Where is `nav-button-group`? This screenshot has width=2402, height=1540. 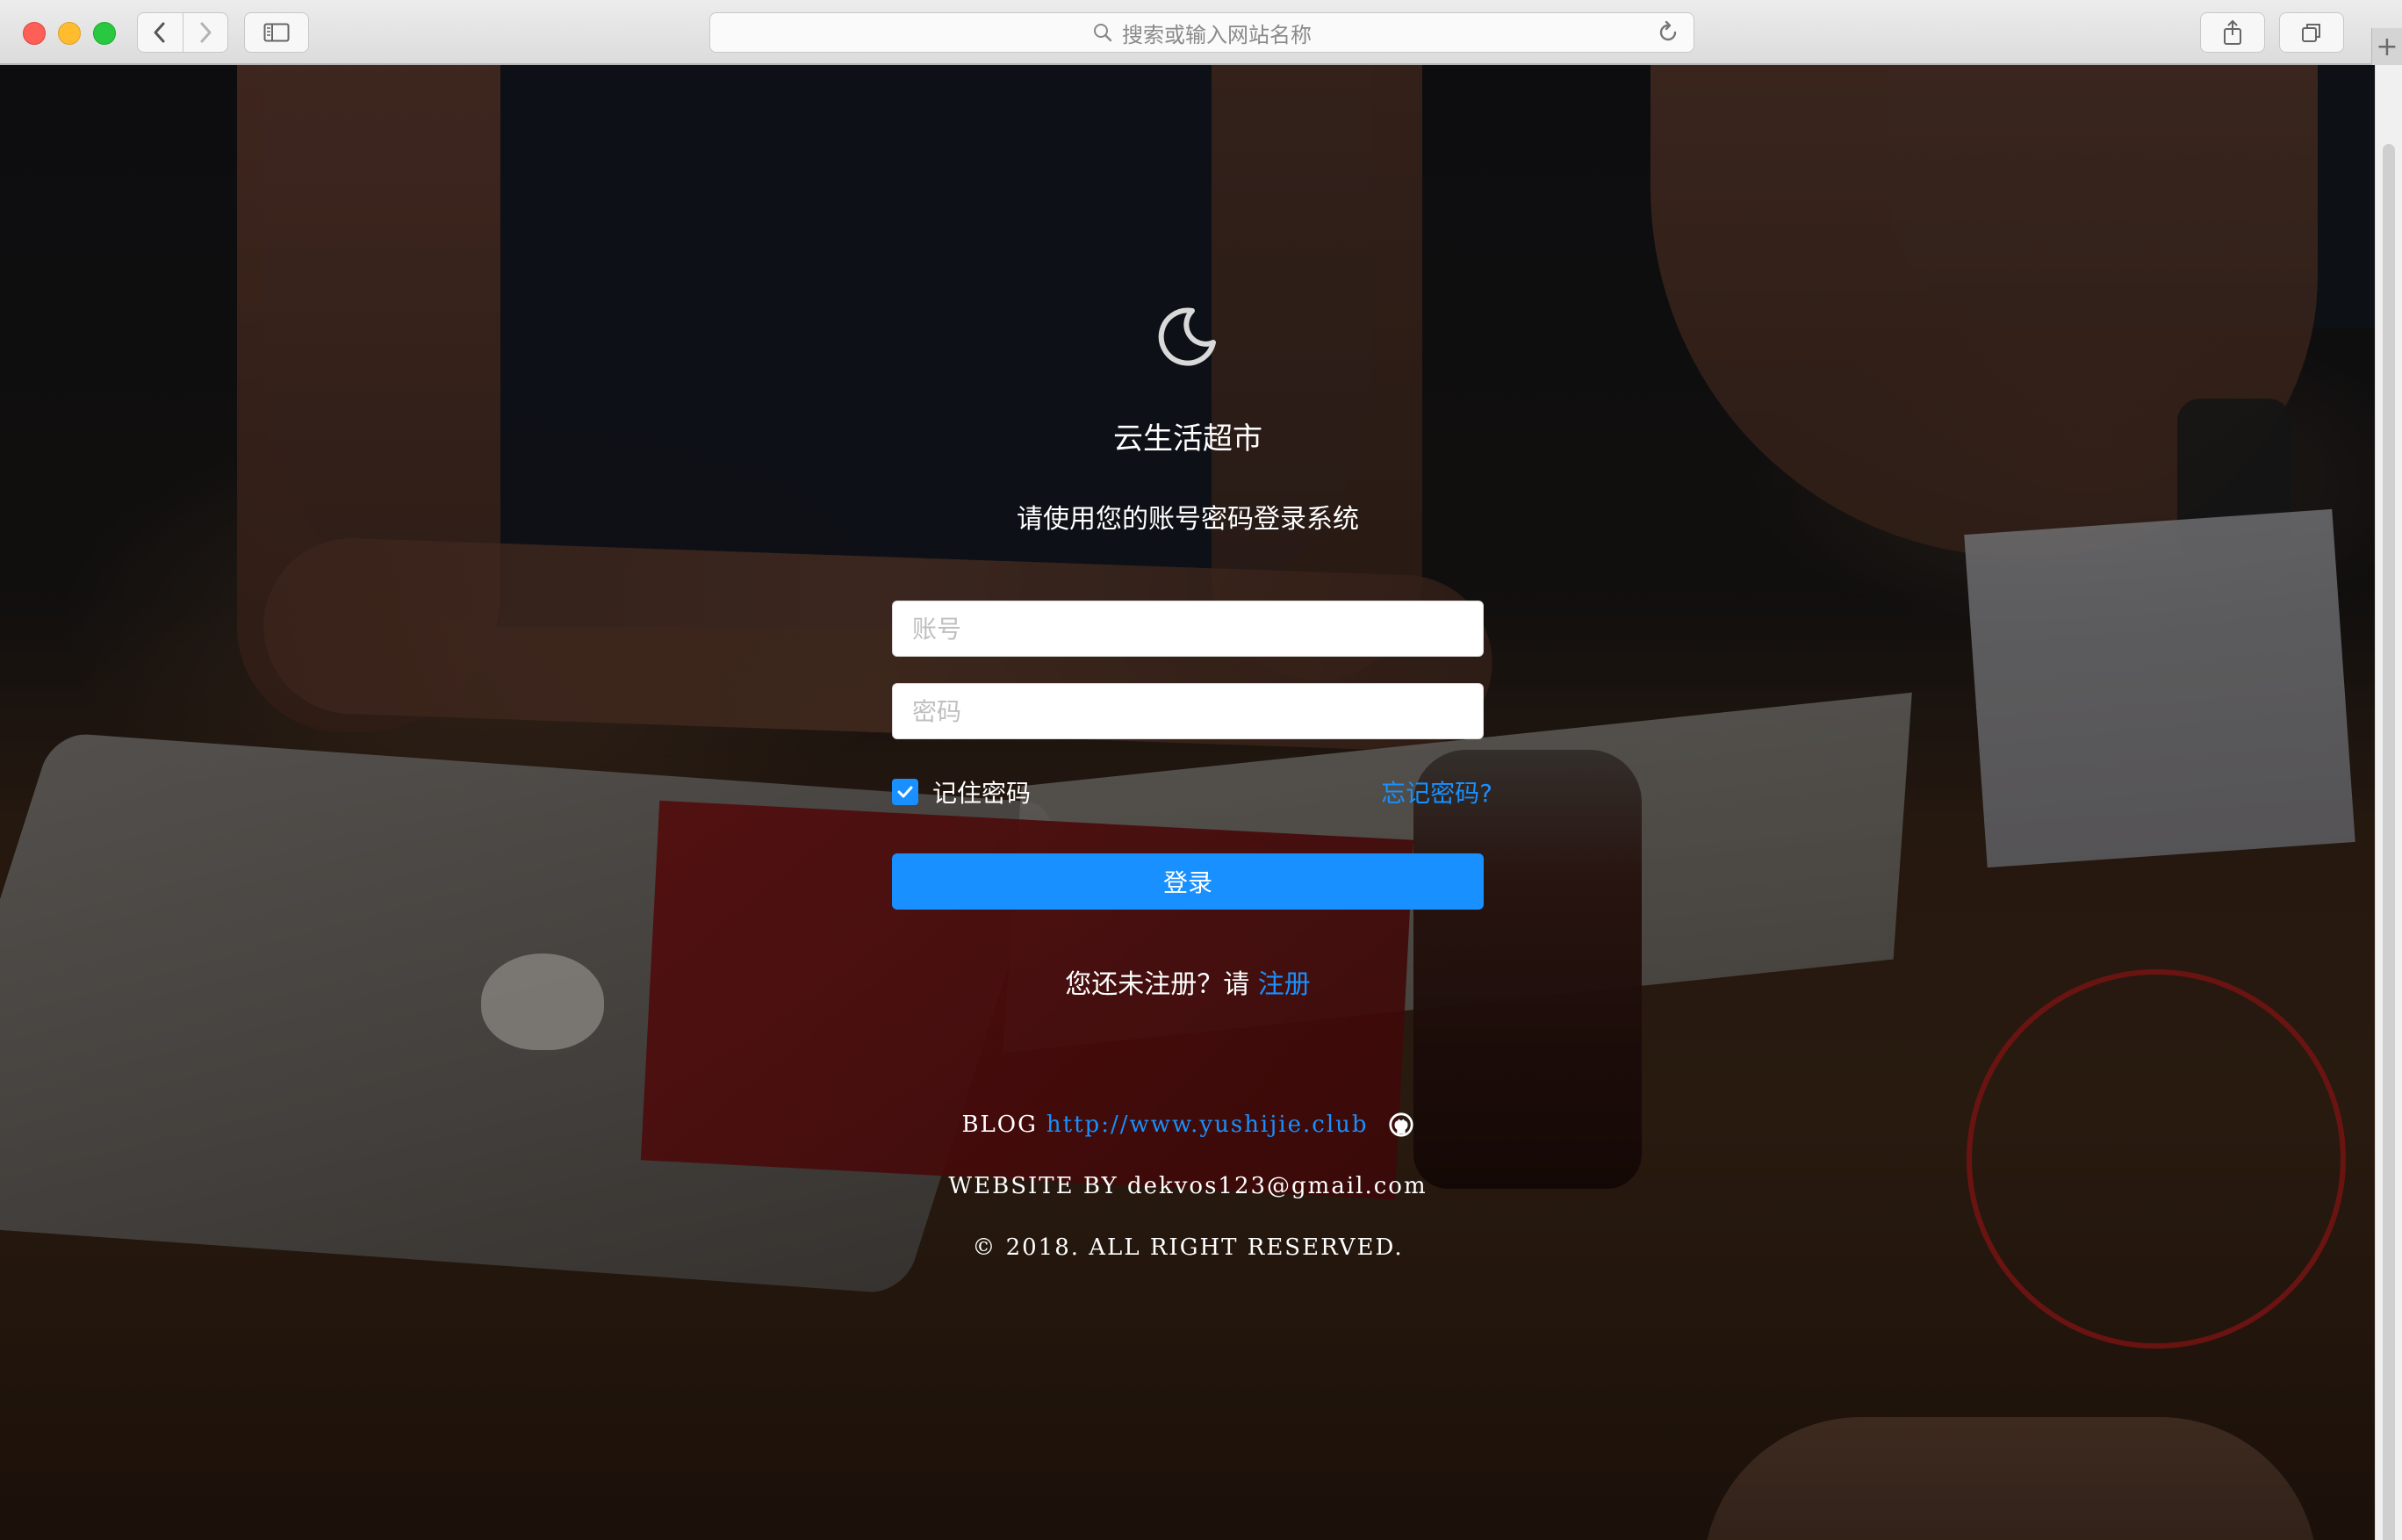 nav-button-group is located at coordinates (182, 32).